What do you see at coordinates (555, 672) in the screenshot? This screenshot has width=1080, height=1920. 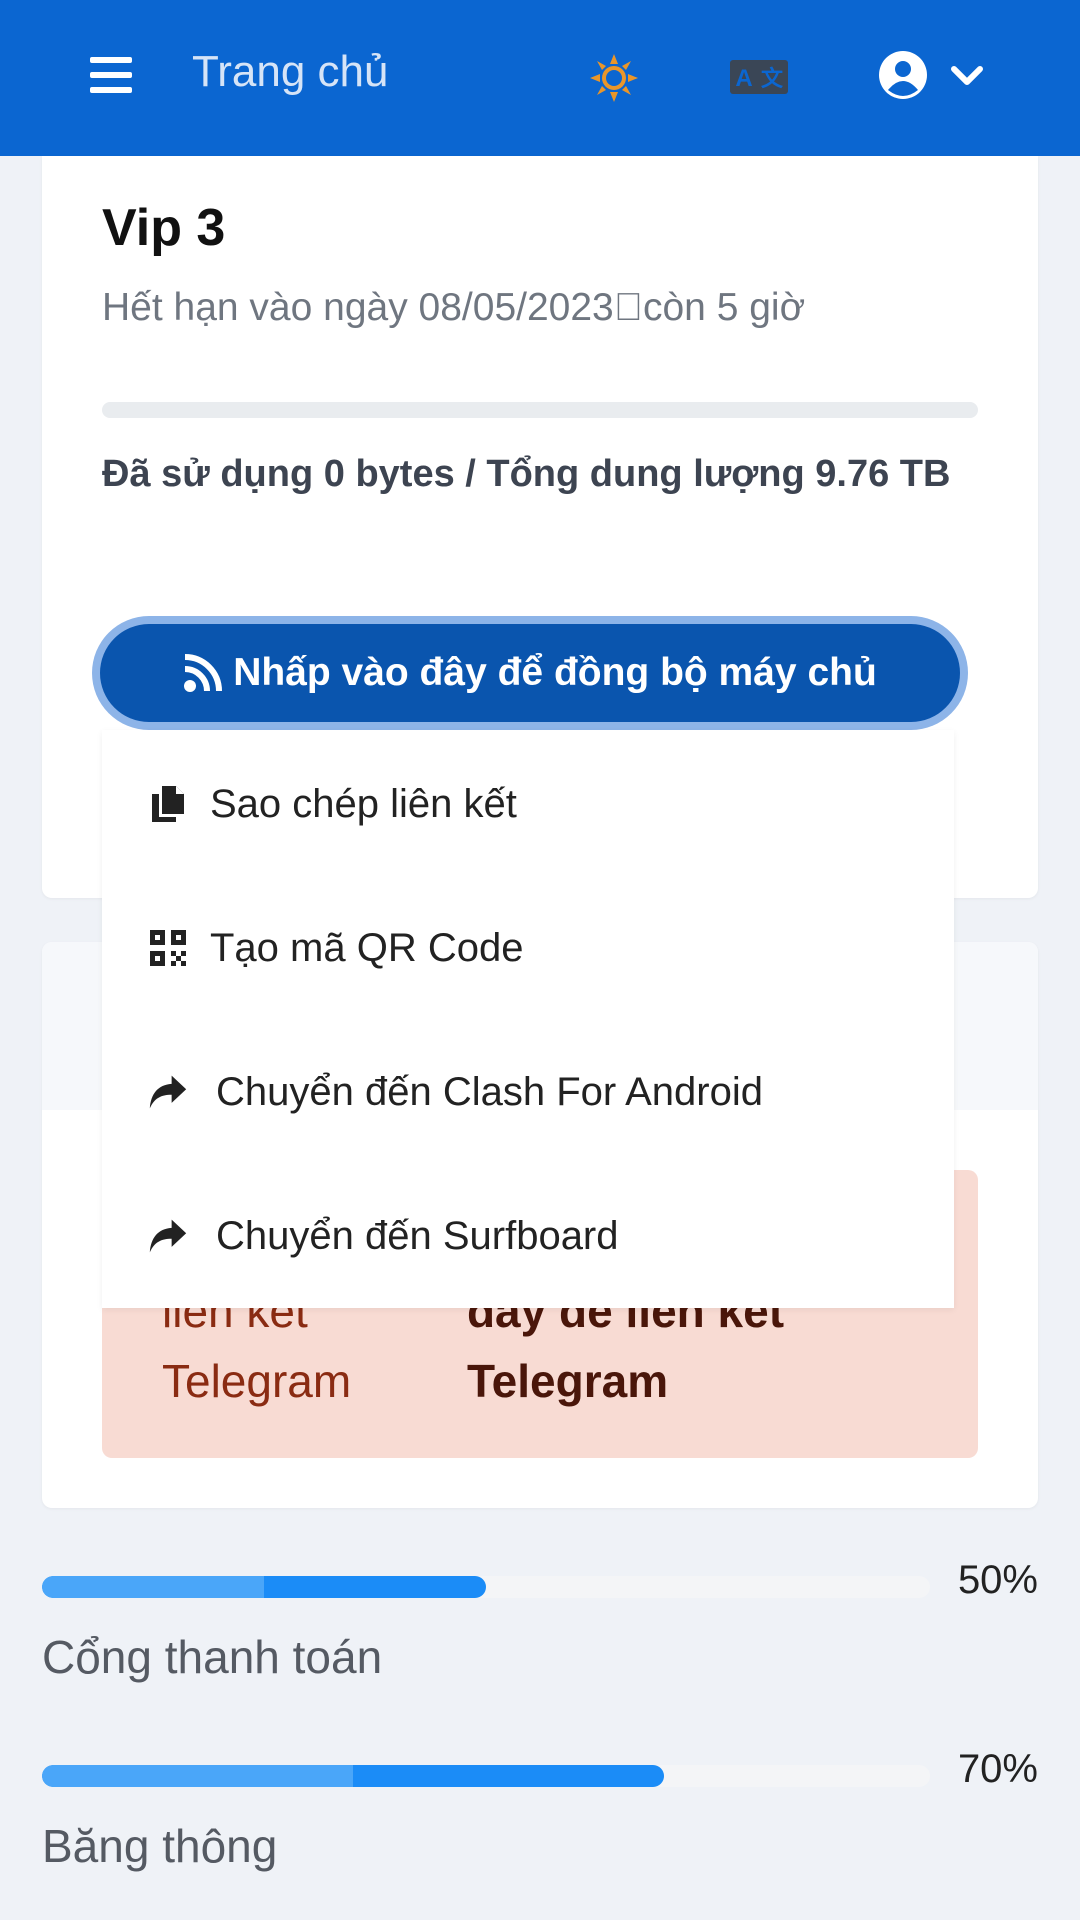 I see `sync-button-label: Nhấp vào đây để đồng bộ máy chủ` at bounding box center [555, 672].